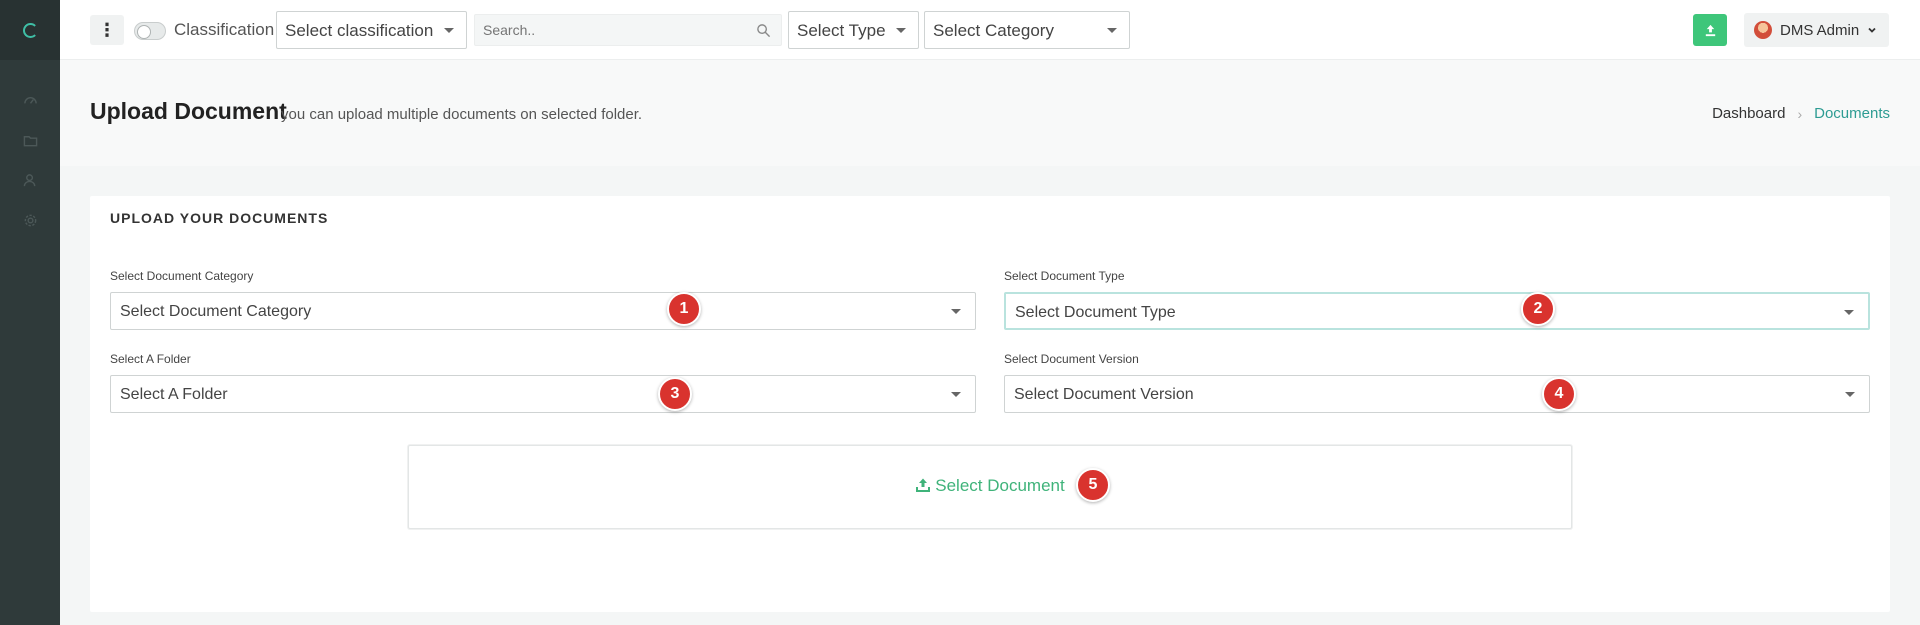 The width and height of the screenshot is (1920, 625). I want to click on card-title: UPLOAD YOUR DOCUMENTS, so click(219, 218).